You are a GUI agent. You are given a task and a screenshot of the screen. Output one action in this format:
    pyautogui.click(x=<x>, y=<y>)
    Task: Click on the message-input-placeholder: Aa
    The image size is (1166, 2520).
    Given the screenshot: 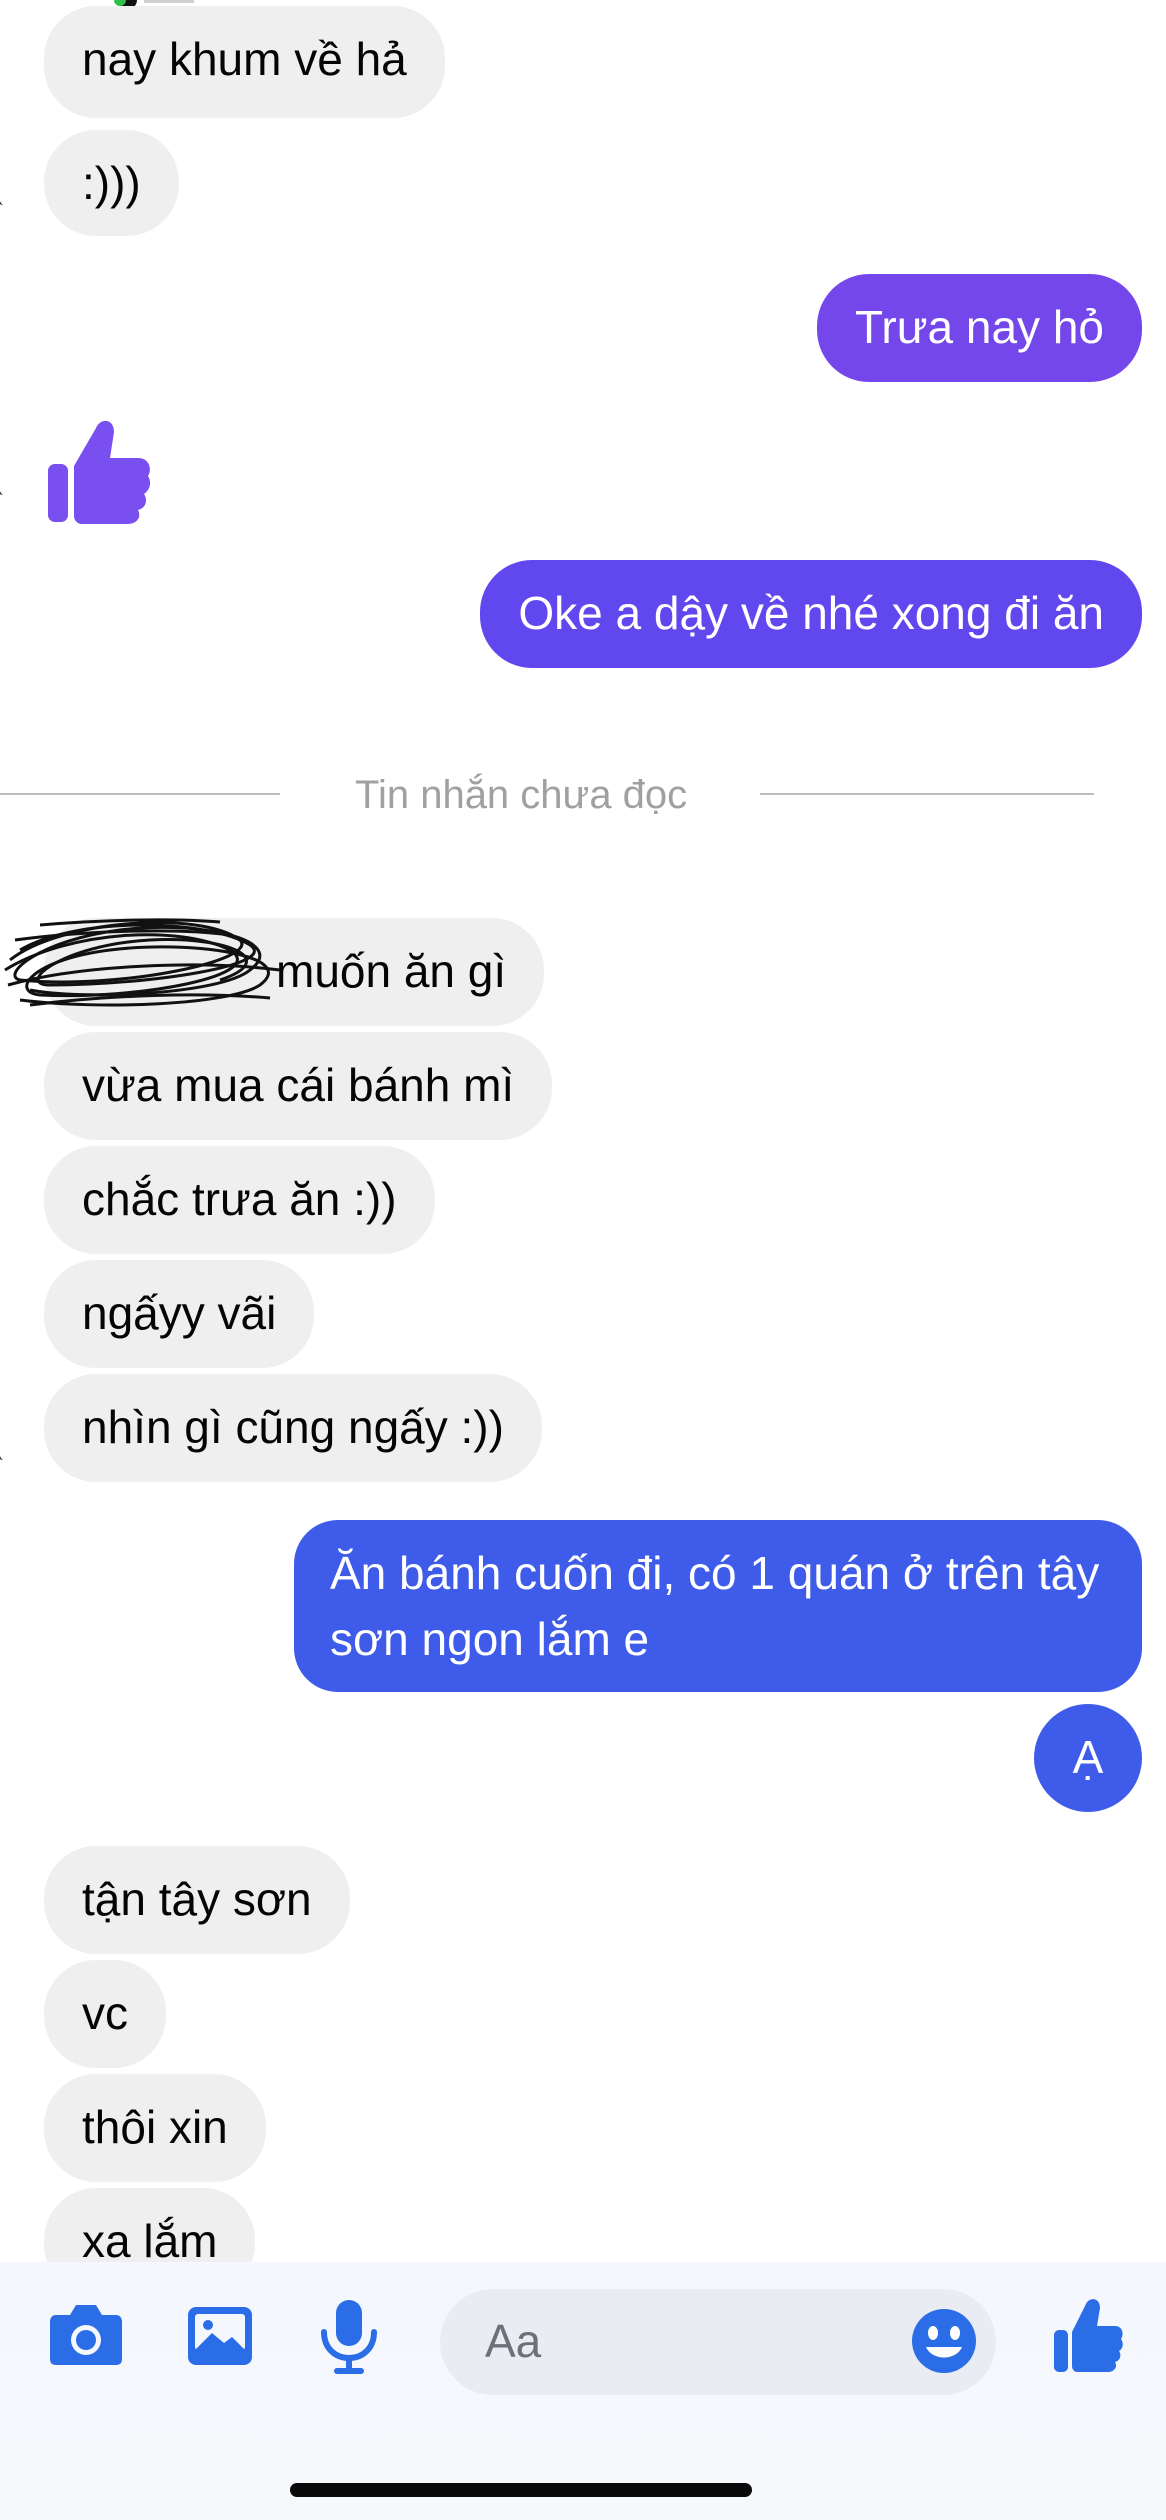 What is the action you would take?
    pyautogui.click(x=513, y=2341)
    